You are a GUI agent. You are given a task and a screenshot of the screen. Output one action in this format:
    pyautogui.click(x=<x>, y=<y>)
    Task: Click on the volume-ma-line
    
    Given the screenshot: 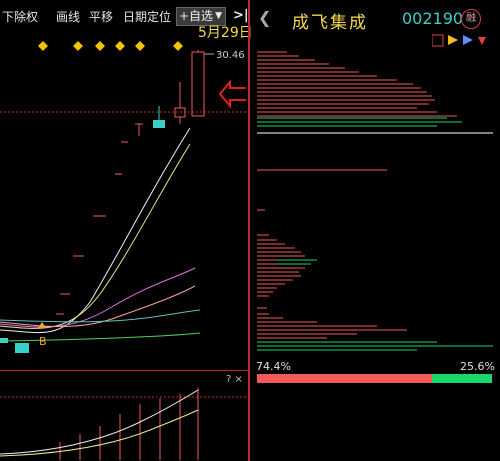 What is the action you would take?
    pyautogui.click(x=99, y=422)
    